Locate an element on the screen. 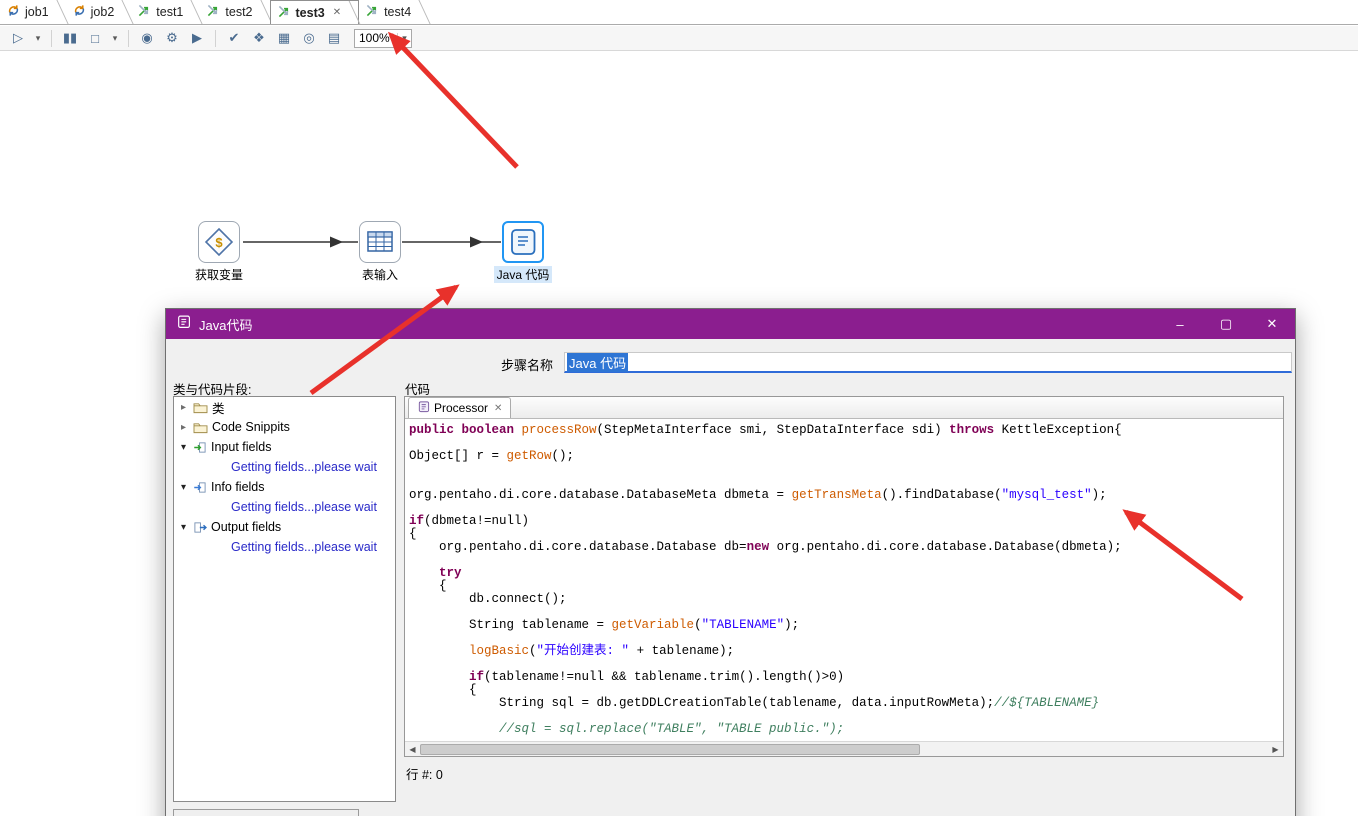 The width and height of the screenshot is (1358, 816). pause-icon: ▮▮ is located at coordinates (70, 38).